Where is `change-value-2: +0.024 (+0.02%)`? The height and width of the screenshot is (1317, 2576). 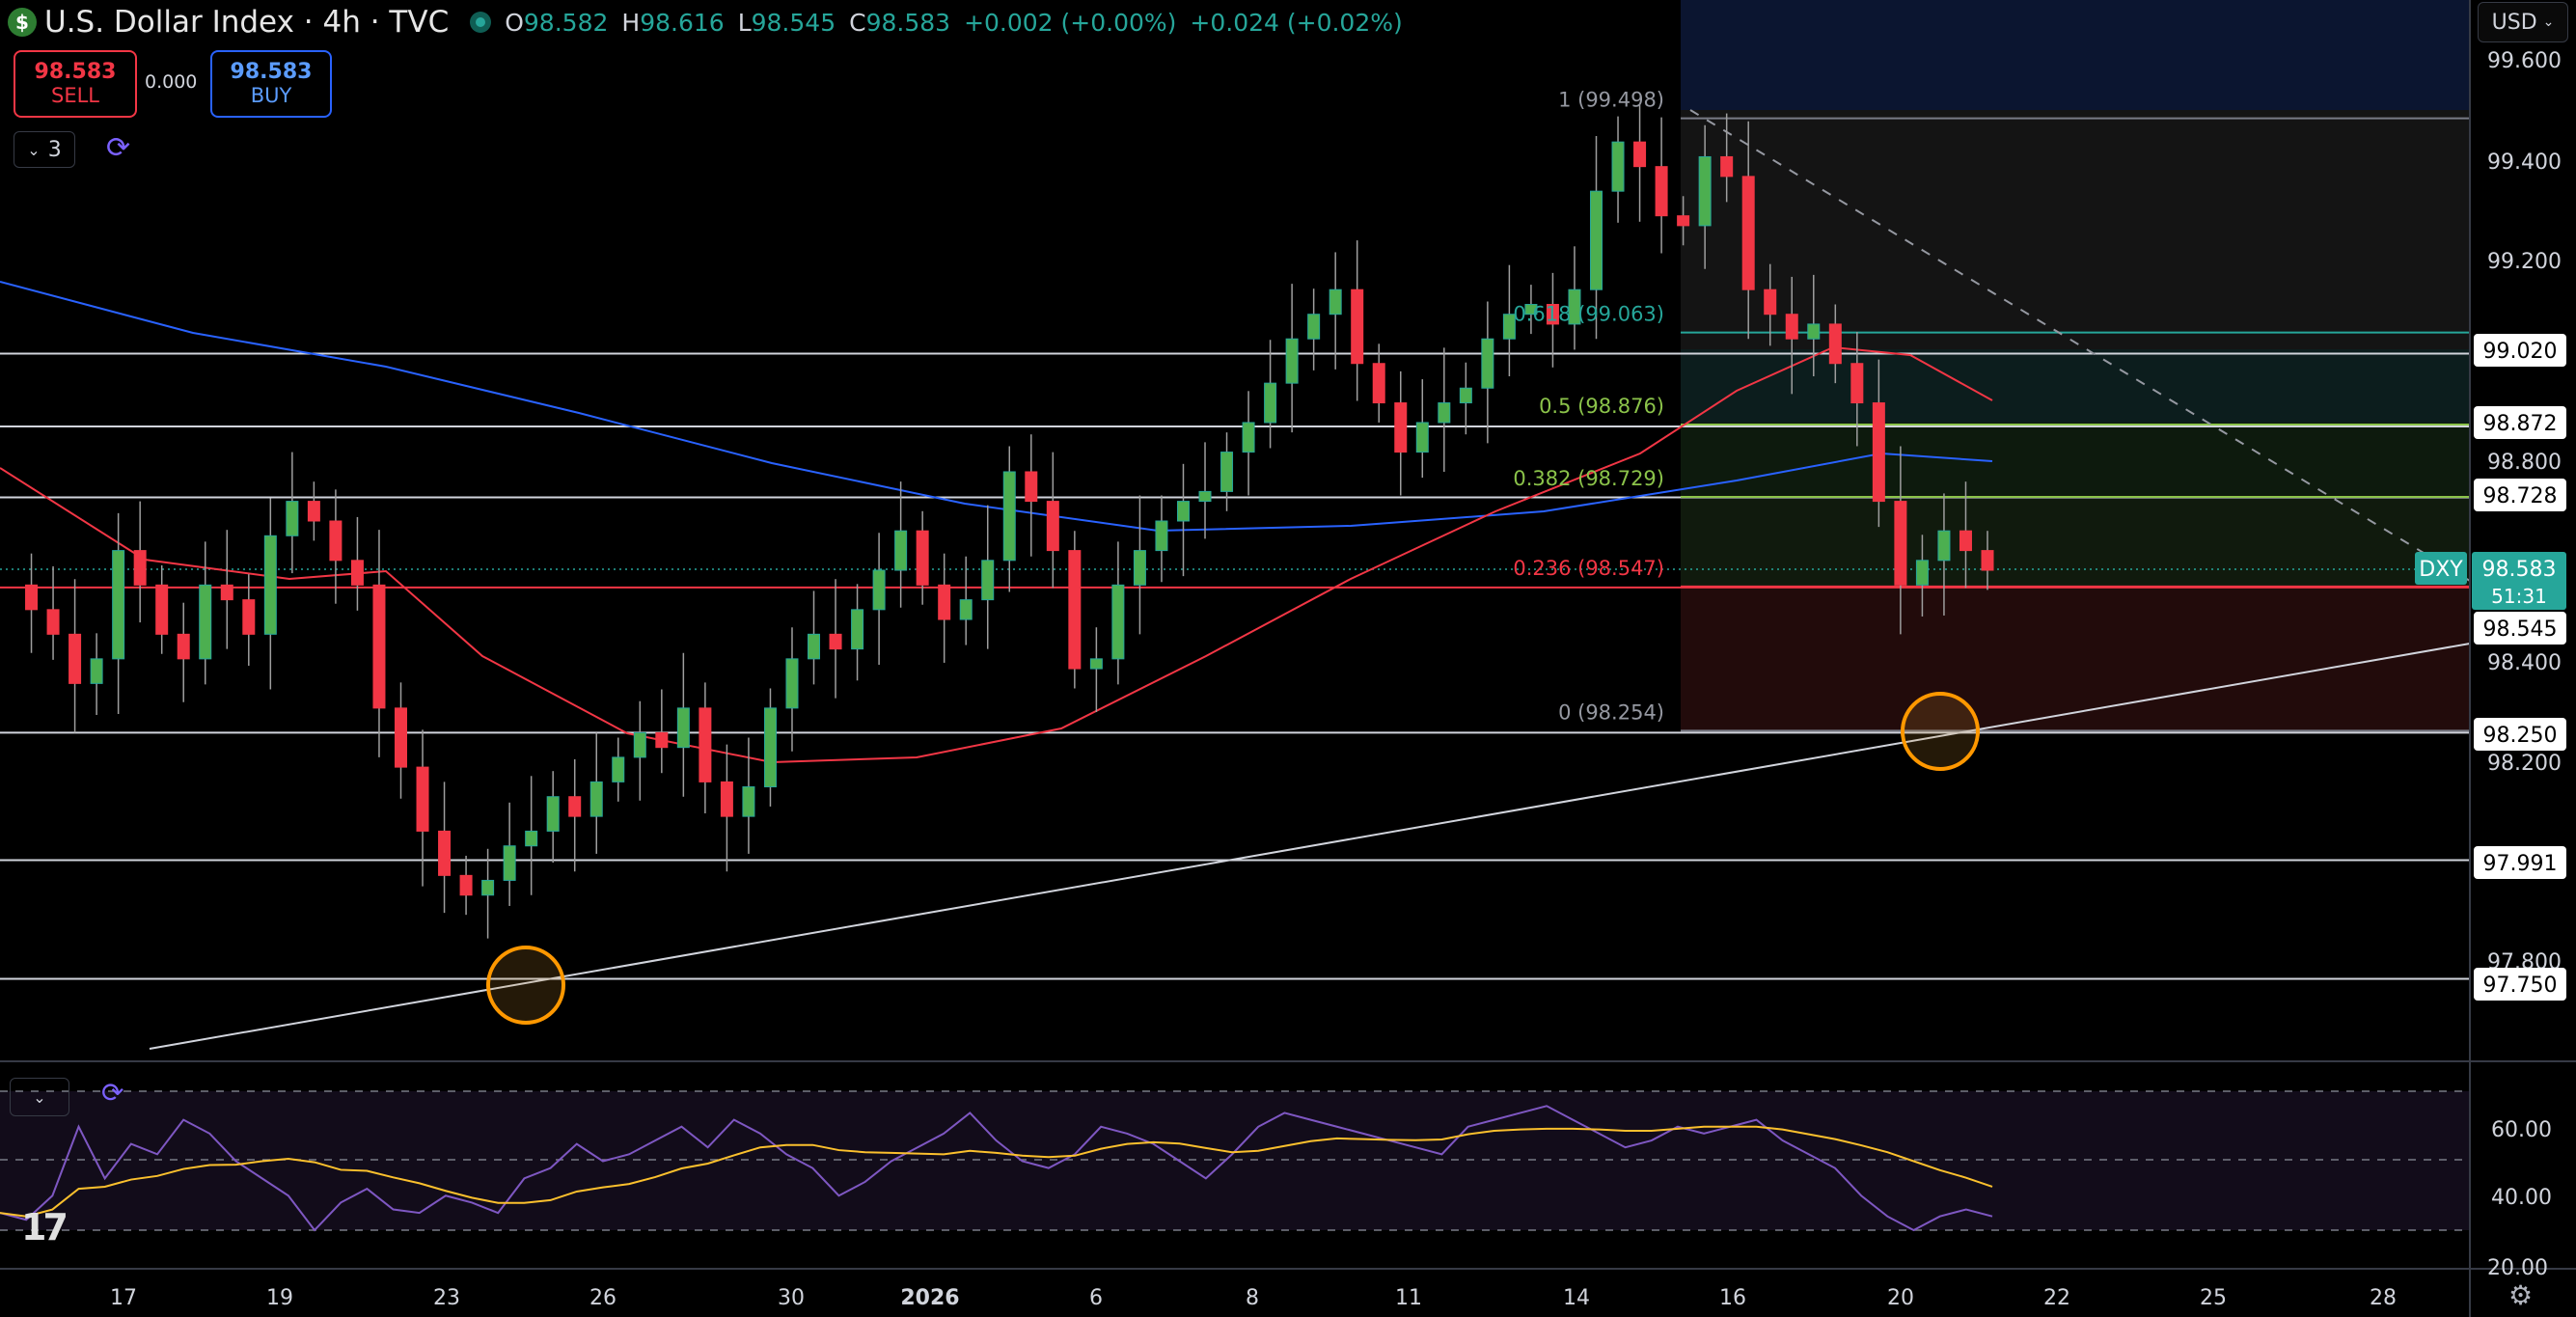
change-value-2: +0.024 (+0.02%) is located at coordinates (1296, 22).